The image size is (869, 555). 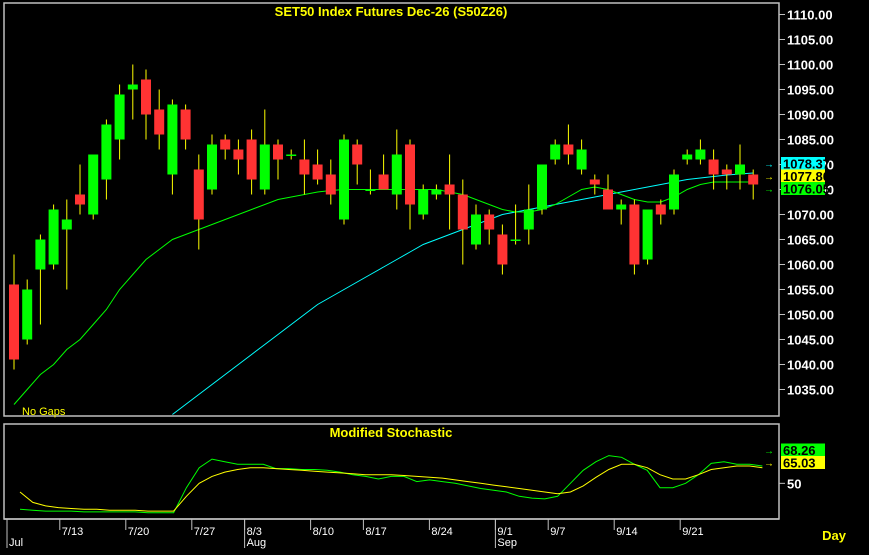 I want to click on x-tick-label: 8/17, so click(x=375, y=532).